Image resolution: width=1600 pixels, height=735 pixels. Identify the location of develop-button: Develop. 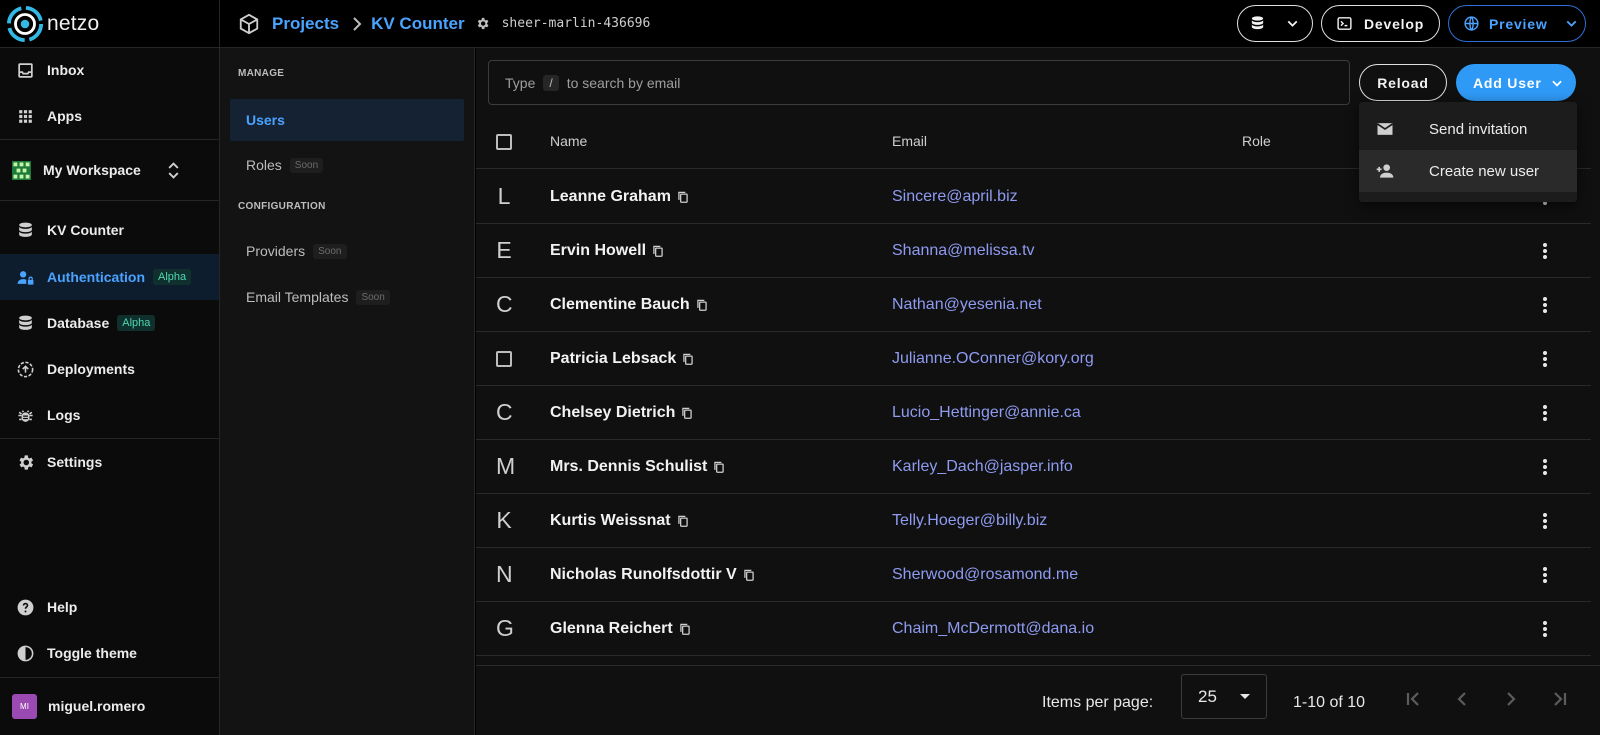
(1380, 23).